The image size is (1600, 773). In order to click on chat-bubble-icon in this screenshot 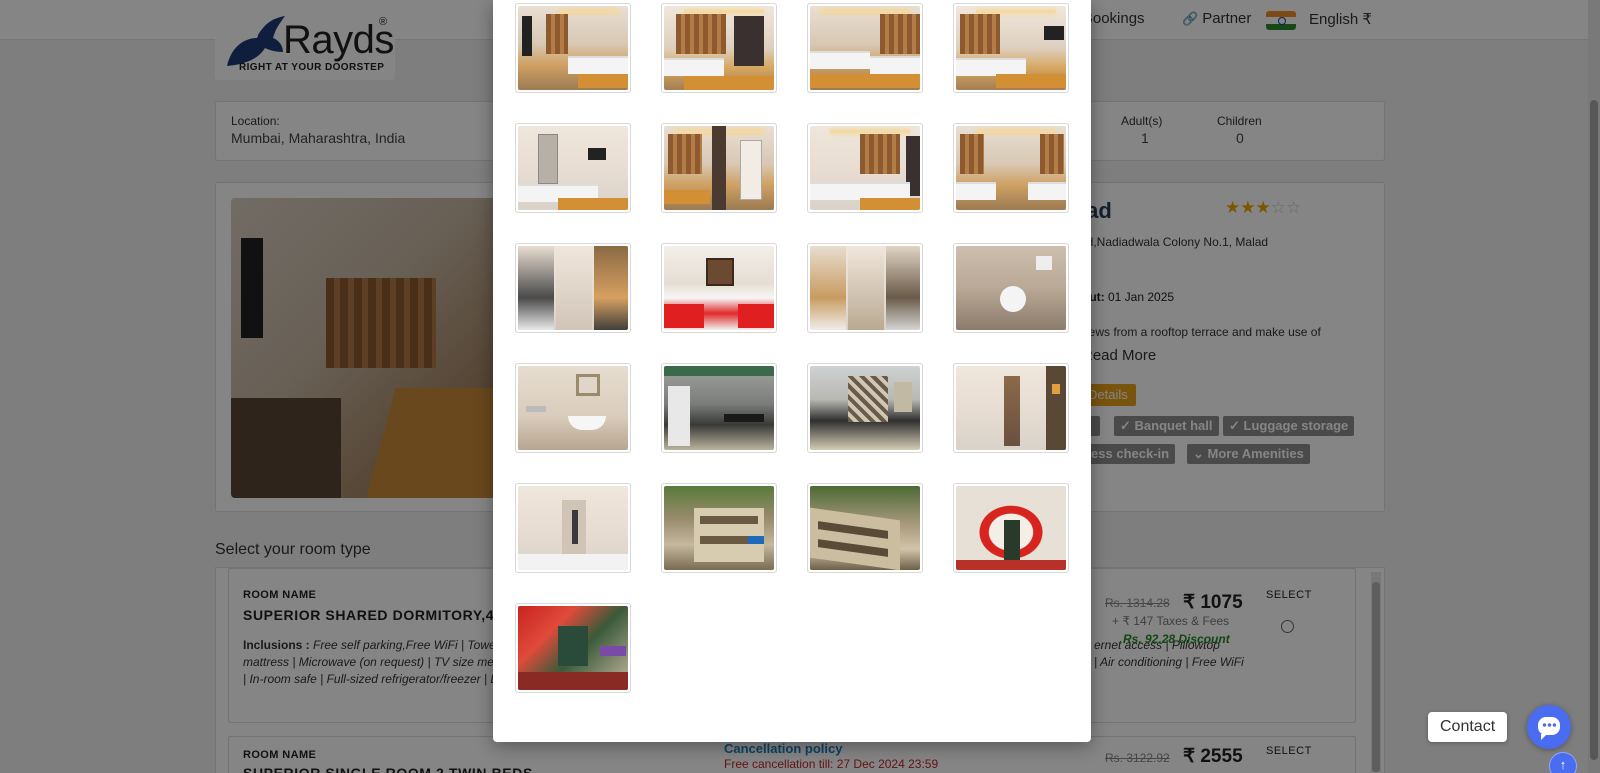, I will do `click(1549, 727)`.